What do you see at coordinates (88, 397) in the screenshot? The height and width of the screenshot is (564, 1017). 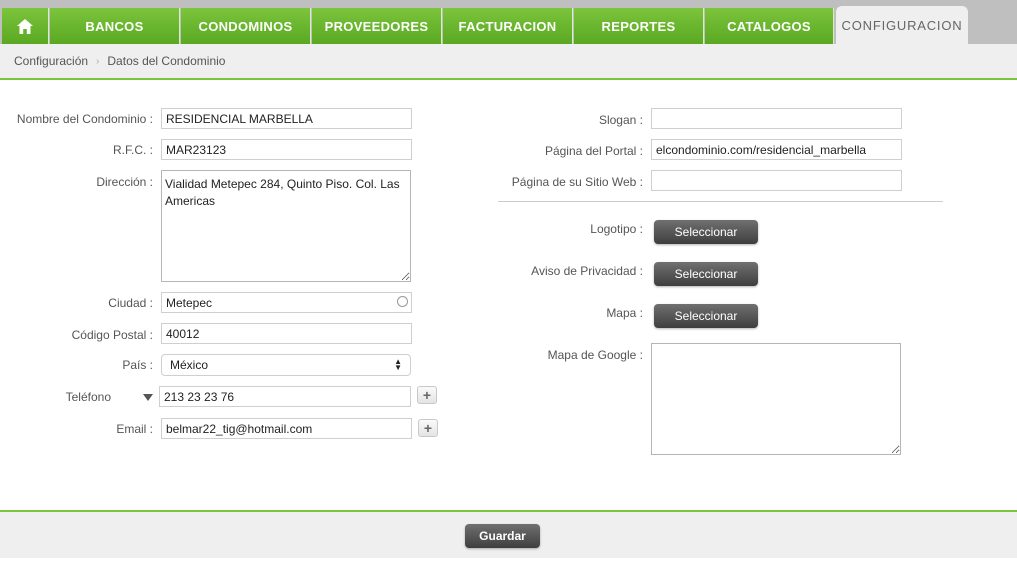 I see `telefono-label: Teléfono` at bounding box center [88, 397].